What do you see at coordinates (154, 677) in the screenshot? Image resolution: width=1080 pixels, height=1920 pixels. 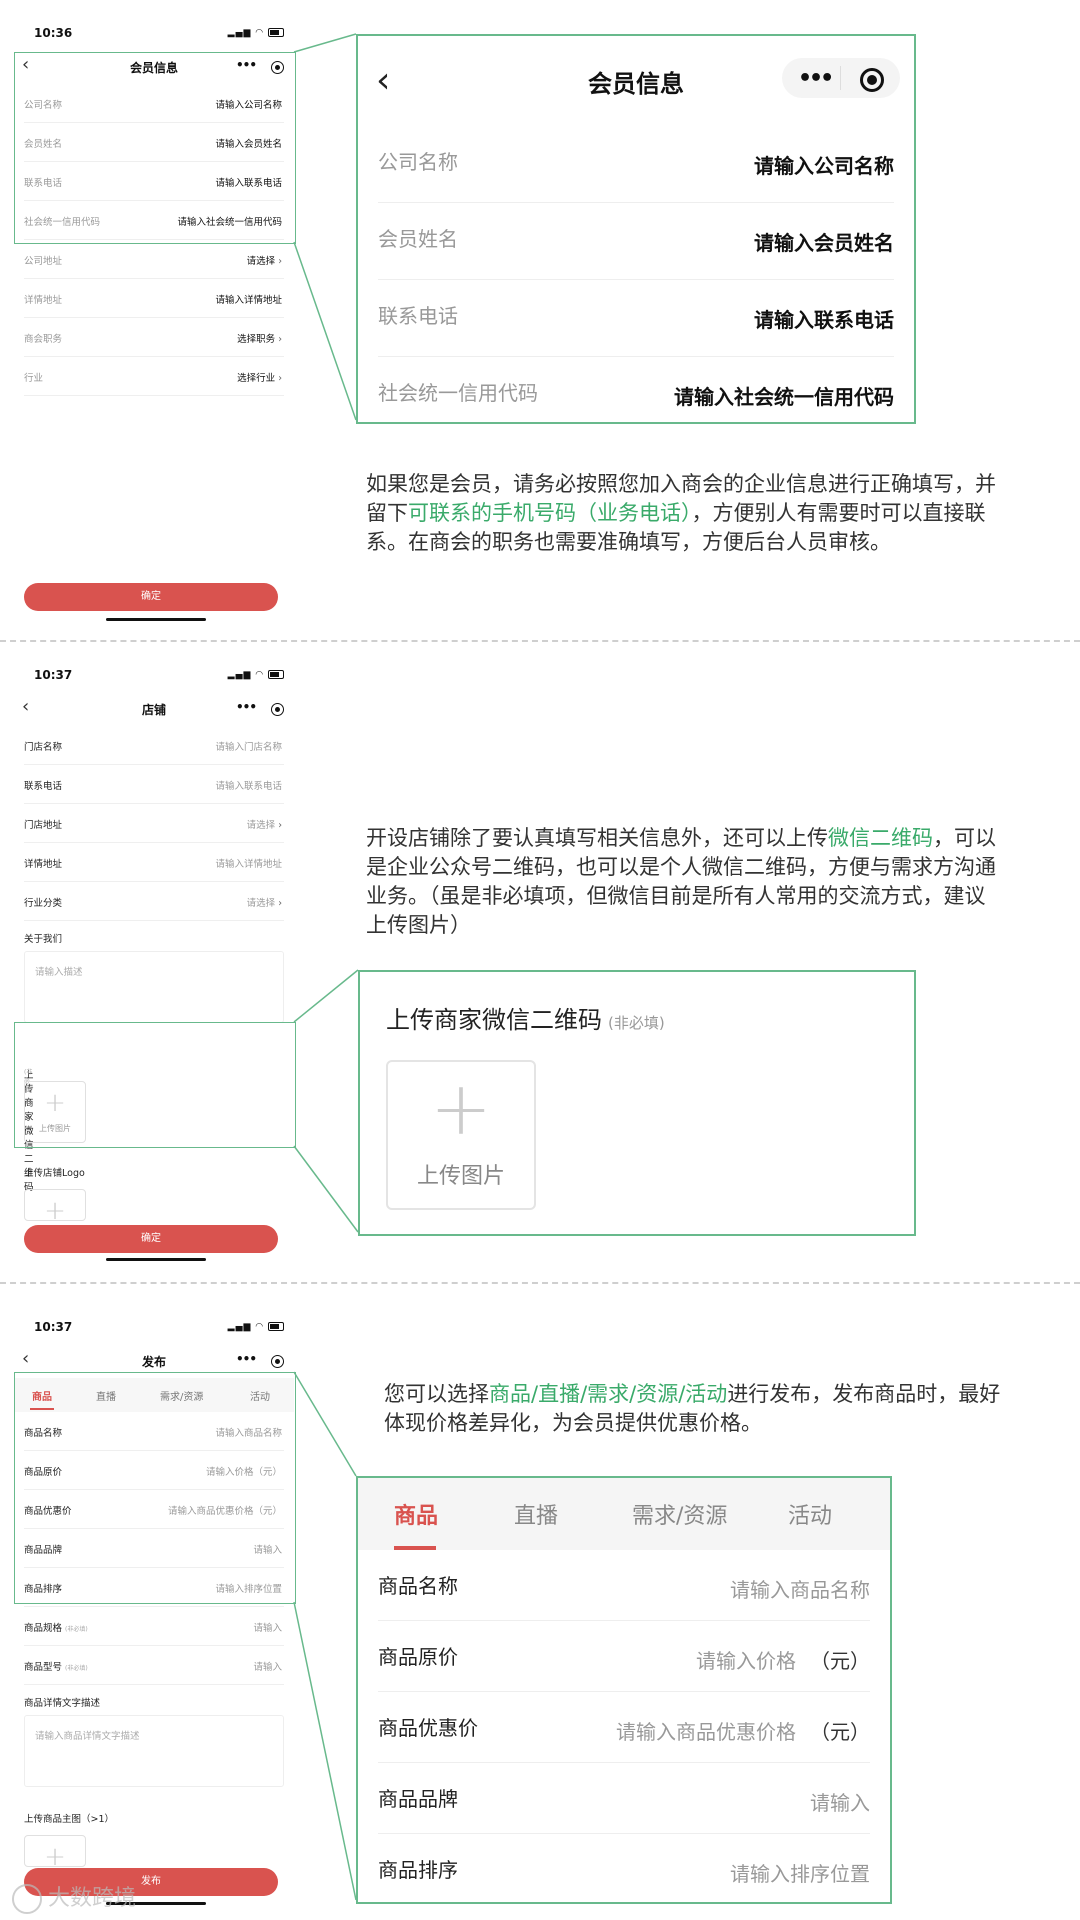 I see `status-bar: 10:37 ▂▄▆ ◠` at bounding box center [154, 677].